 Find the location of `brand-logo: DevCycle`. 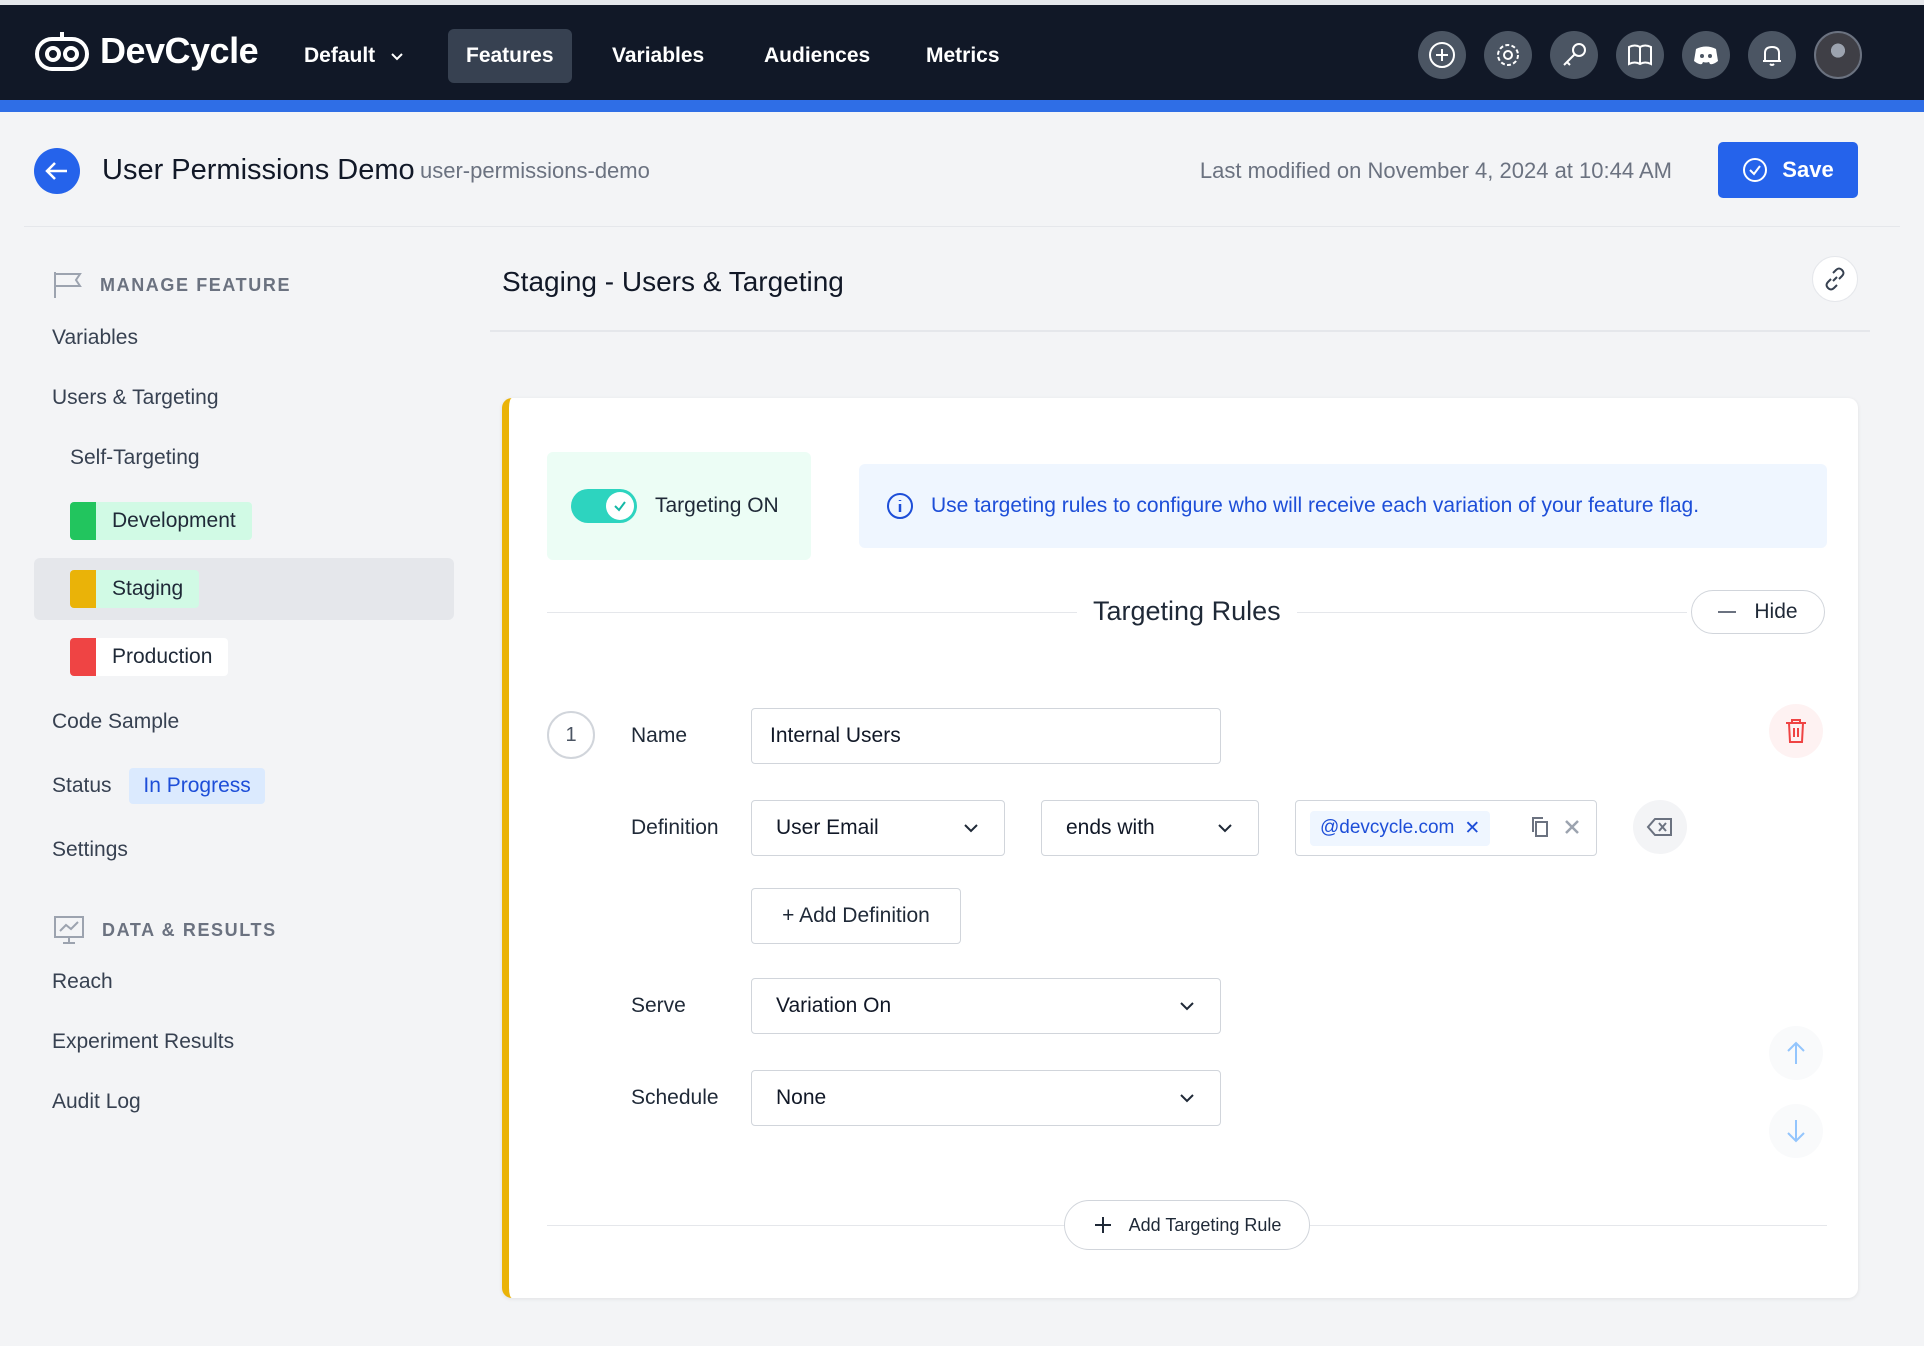

brand-logo: DevCycle is located at coordinates (146, 51).